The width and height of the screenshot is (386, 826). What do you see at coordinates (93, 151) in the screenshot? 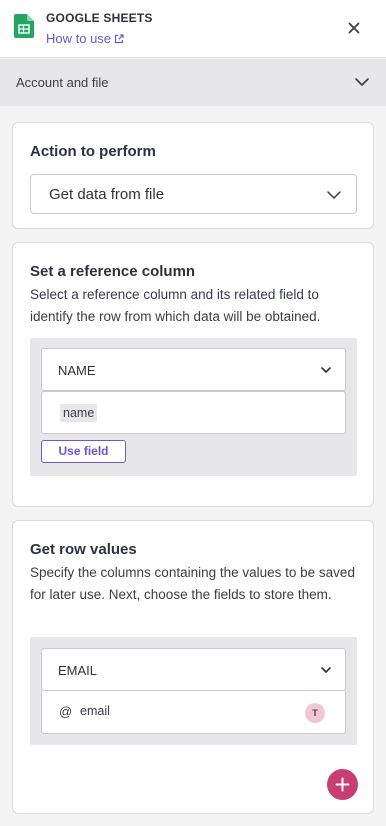
I see `action-title: Action to perform` at bounding box center [93, 151].